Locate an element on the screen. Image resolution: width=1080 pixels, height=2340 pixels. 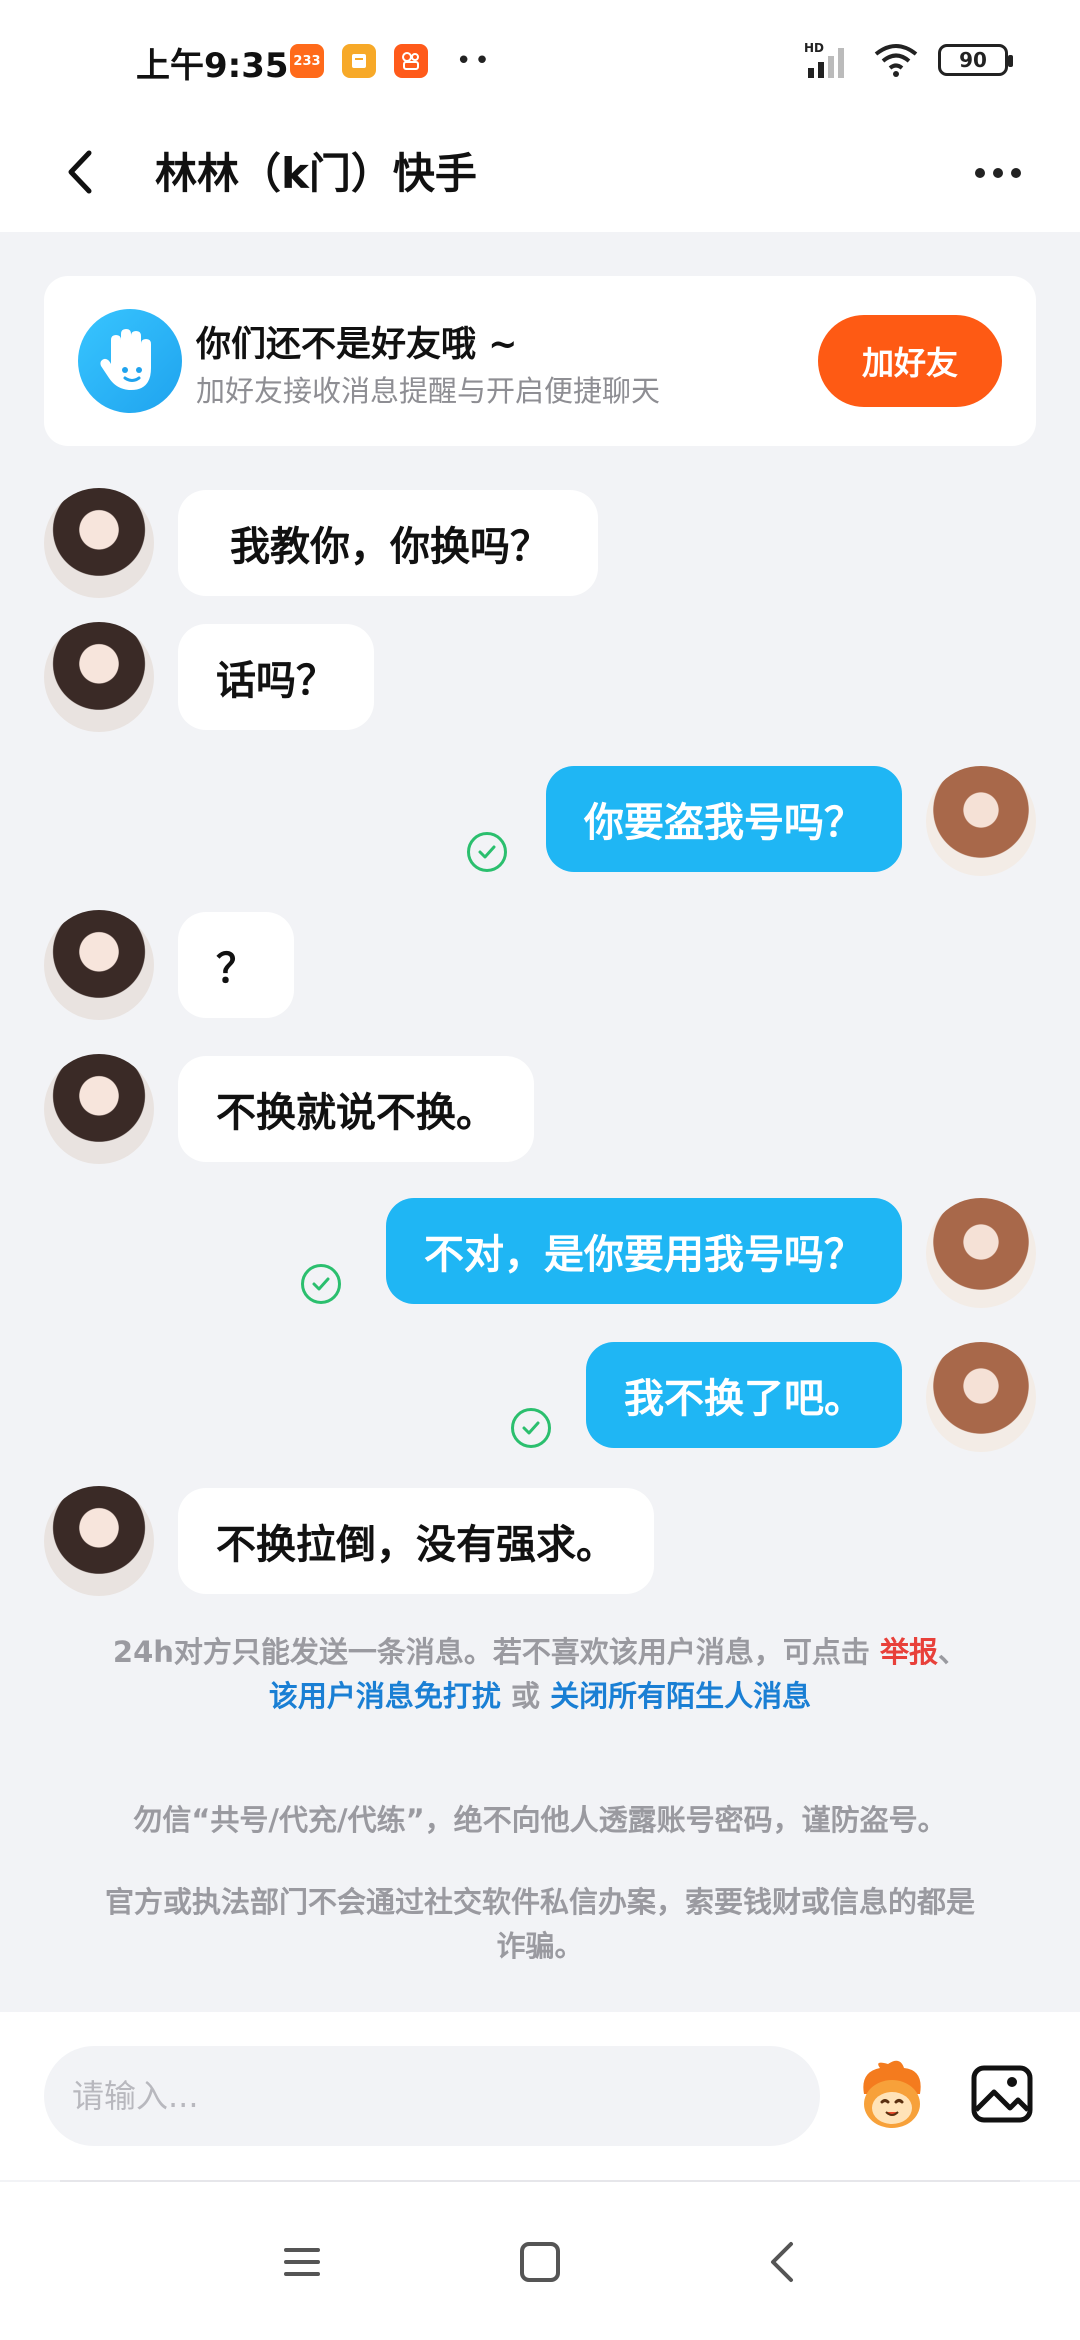
message-row: 不对，是你要用我号吗？ is located at coordinates (540, 1258).